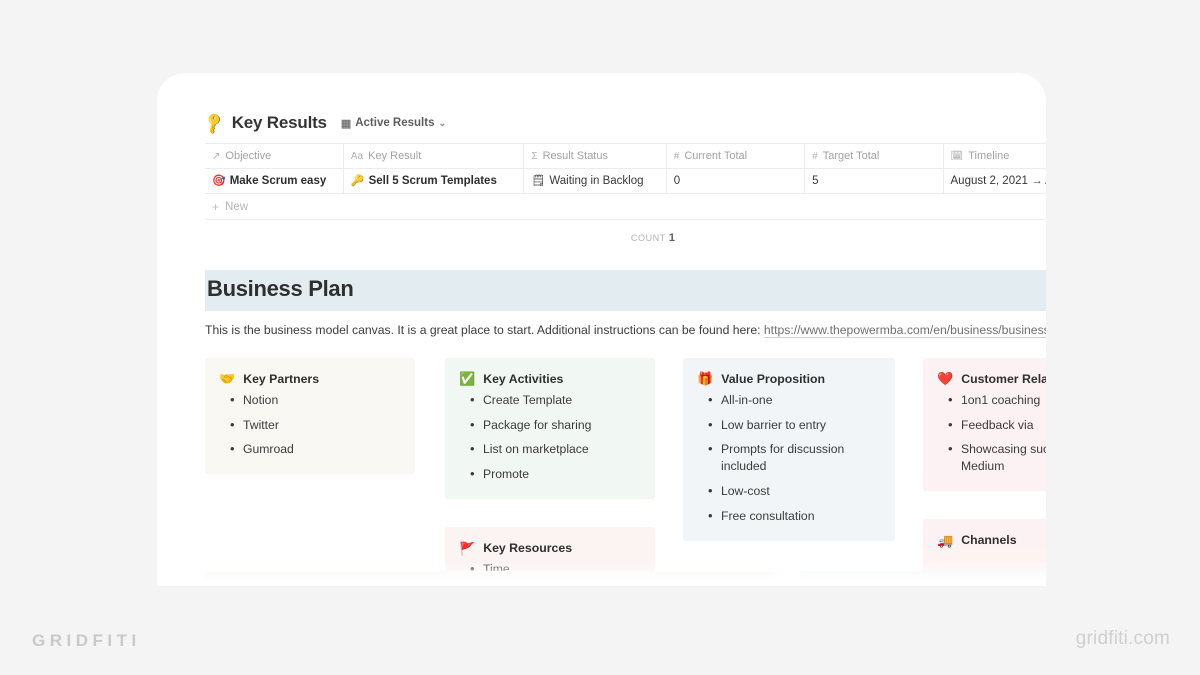  I want to click on cell-target-total: 5, so click(874, 181).